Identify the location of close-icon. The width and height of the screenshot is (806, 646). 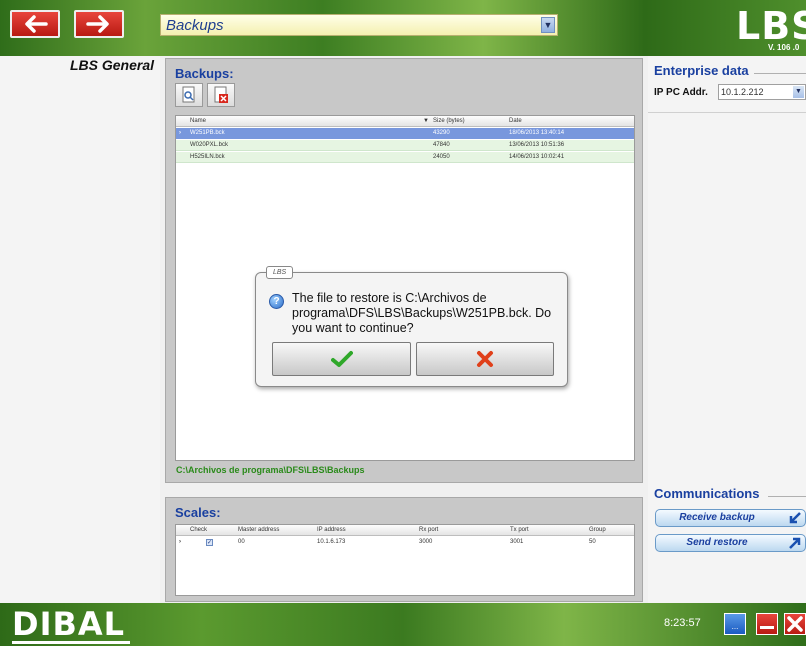
(795, 624).